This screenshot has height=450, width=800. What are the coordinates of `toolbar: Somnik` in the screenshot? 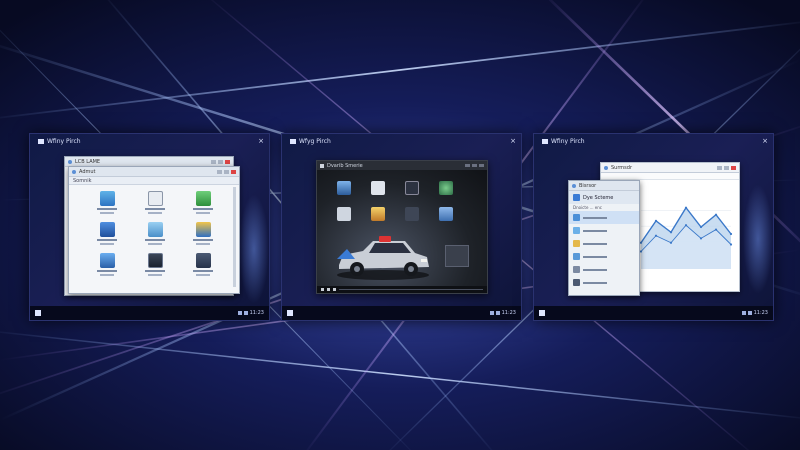 It's located at (154, 181).